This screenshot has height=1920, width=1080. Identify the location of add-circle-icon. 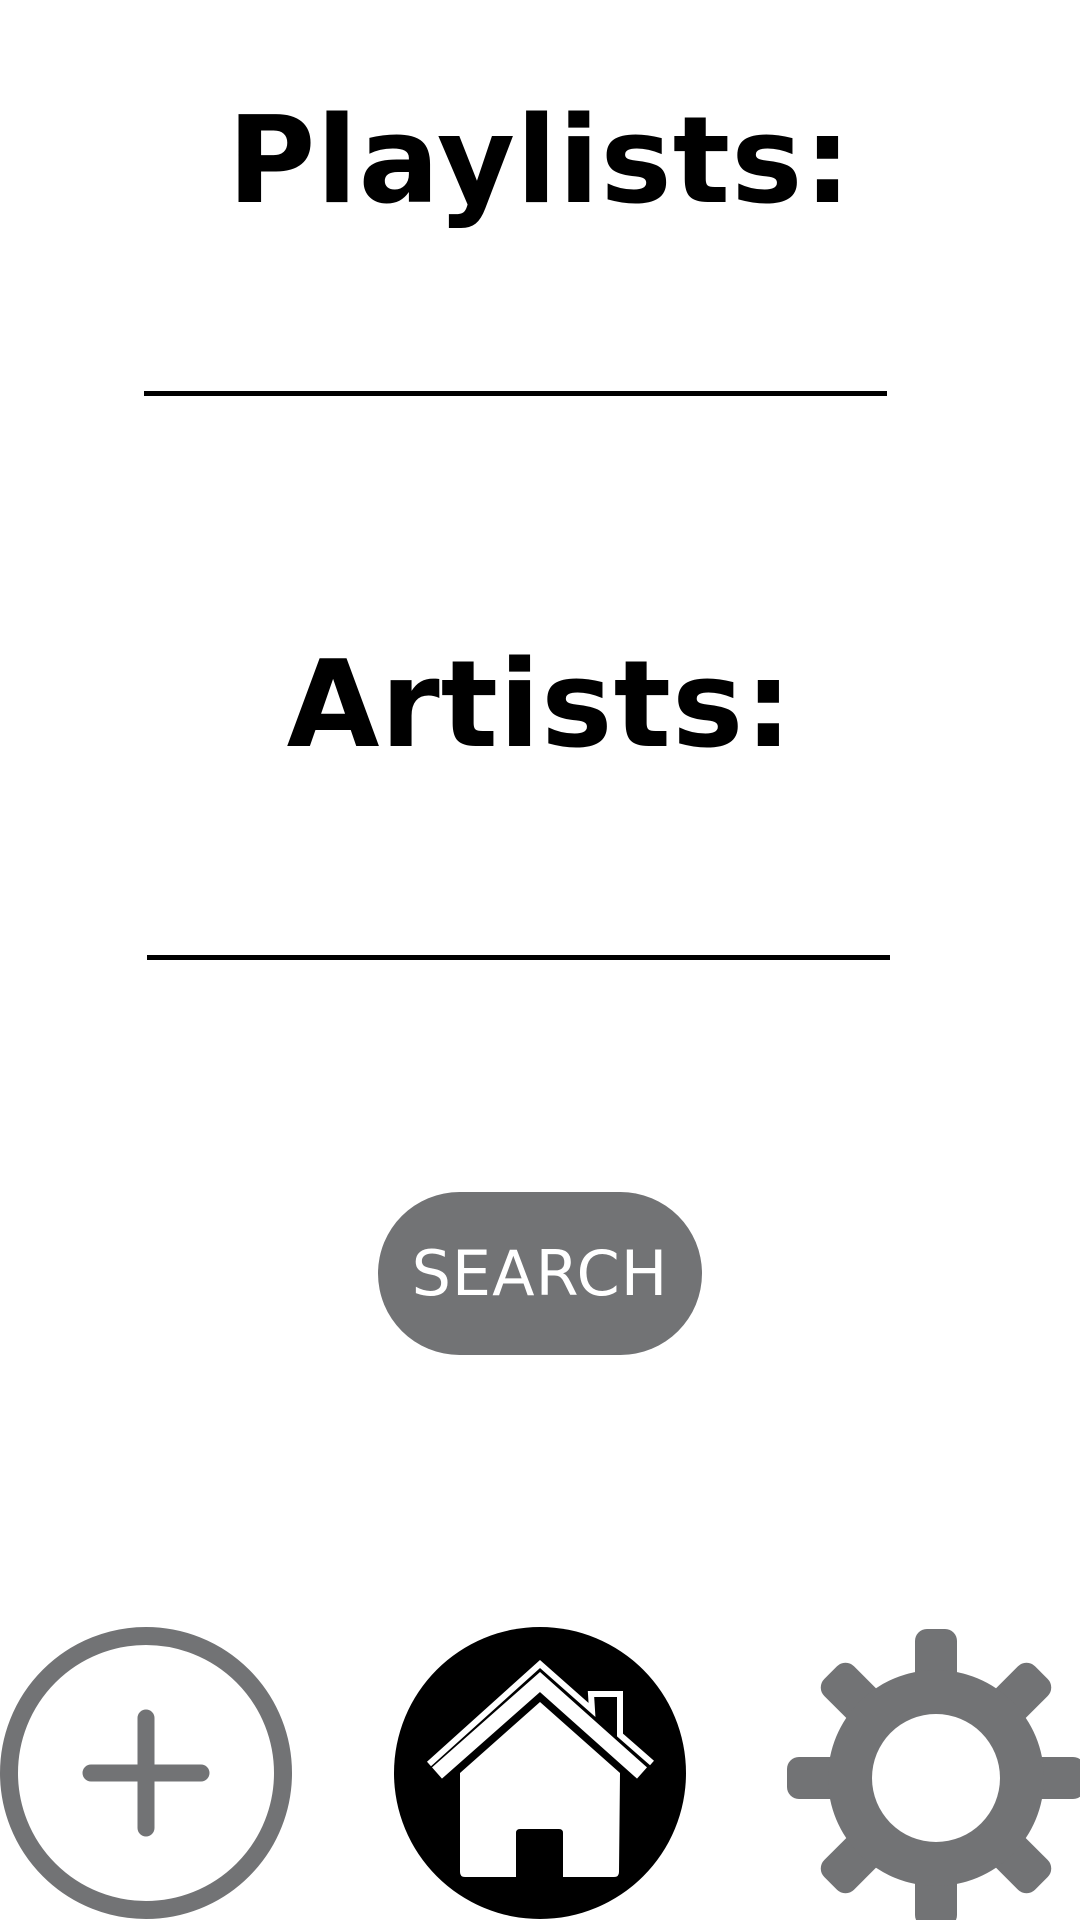
(146, 1773).